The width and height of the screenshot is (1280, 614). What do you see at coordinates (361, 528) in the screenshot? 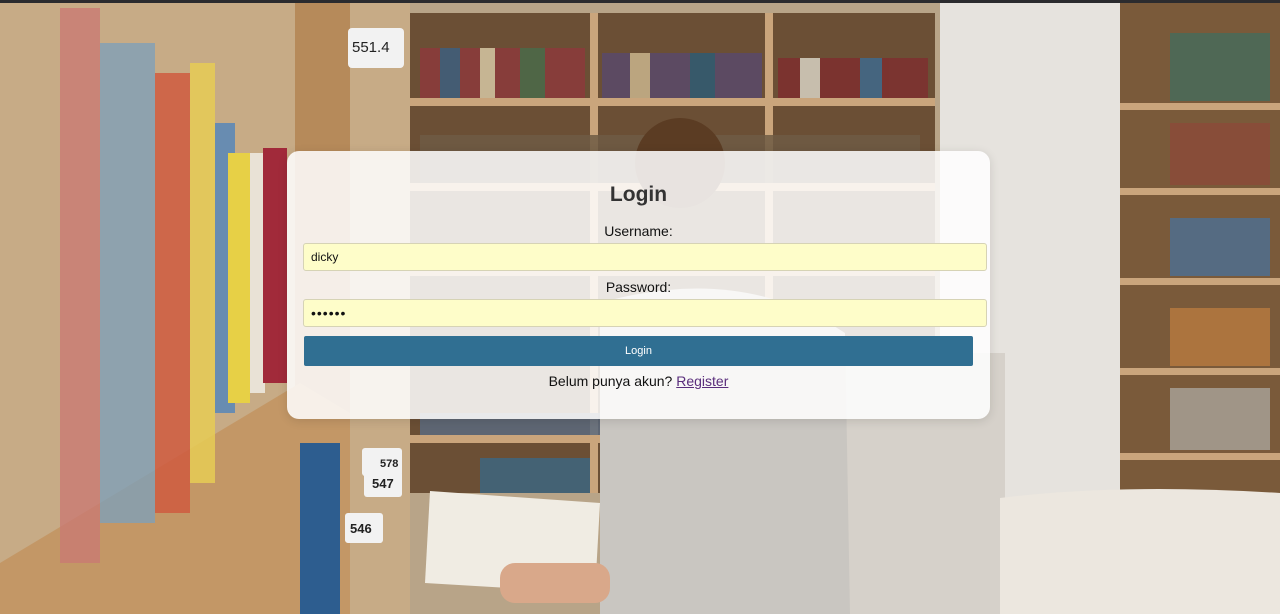
I see `svg-text: 546` at bounding box center [361, 528].